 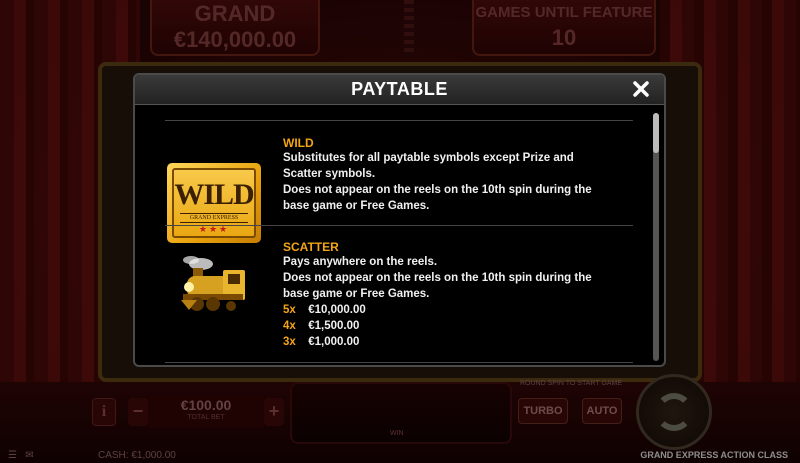 What do you see at coordinates (334, 342) in the screenshot?
I see `pay-amount: €1,000.00` at bounding box center [334, 342].